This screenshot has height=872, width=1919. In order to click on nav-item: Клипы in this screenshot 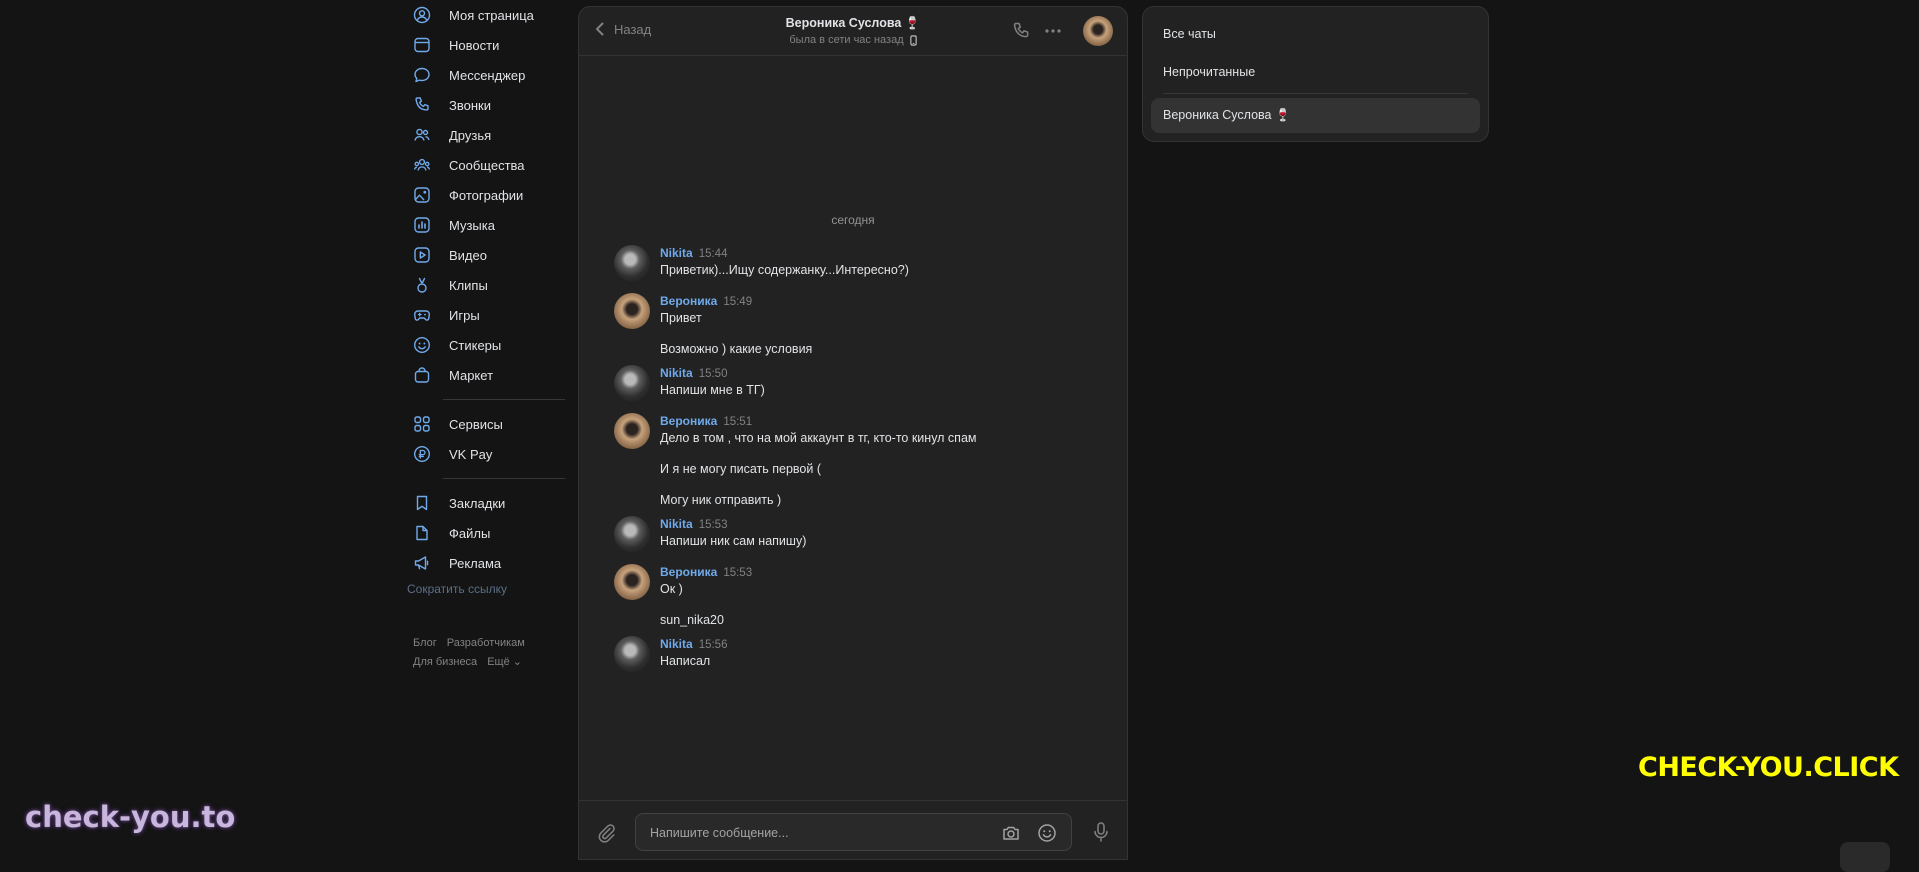, I will do `click(485, 285)`.